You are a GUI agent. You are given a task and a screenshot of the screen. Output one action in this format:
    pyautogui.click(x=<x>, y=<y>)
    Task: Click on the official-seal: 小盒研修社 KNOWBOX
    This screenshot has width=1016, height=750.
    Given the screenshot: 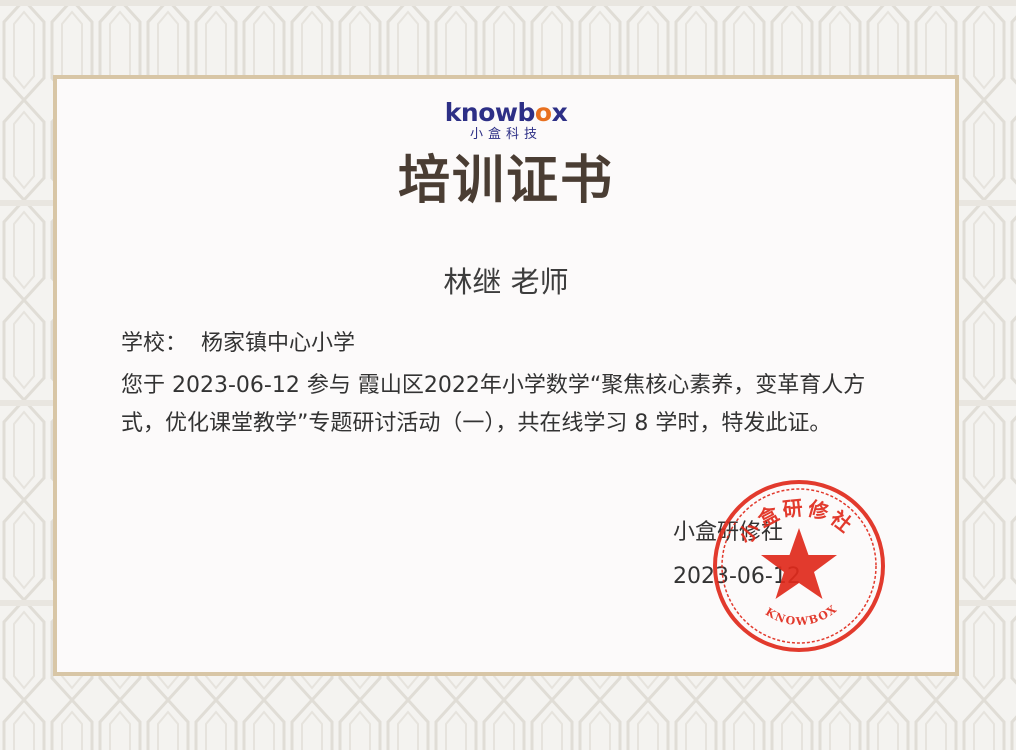 What is the action you would take?
    pyautogui.click(x=799, y=566)
    